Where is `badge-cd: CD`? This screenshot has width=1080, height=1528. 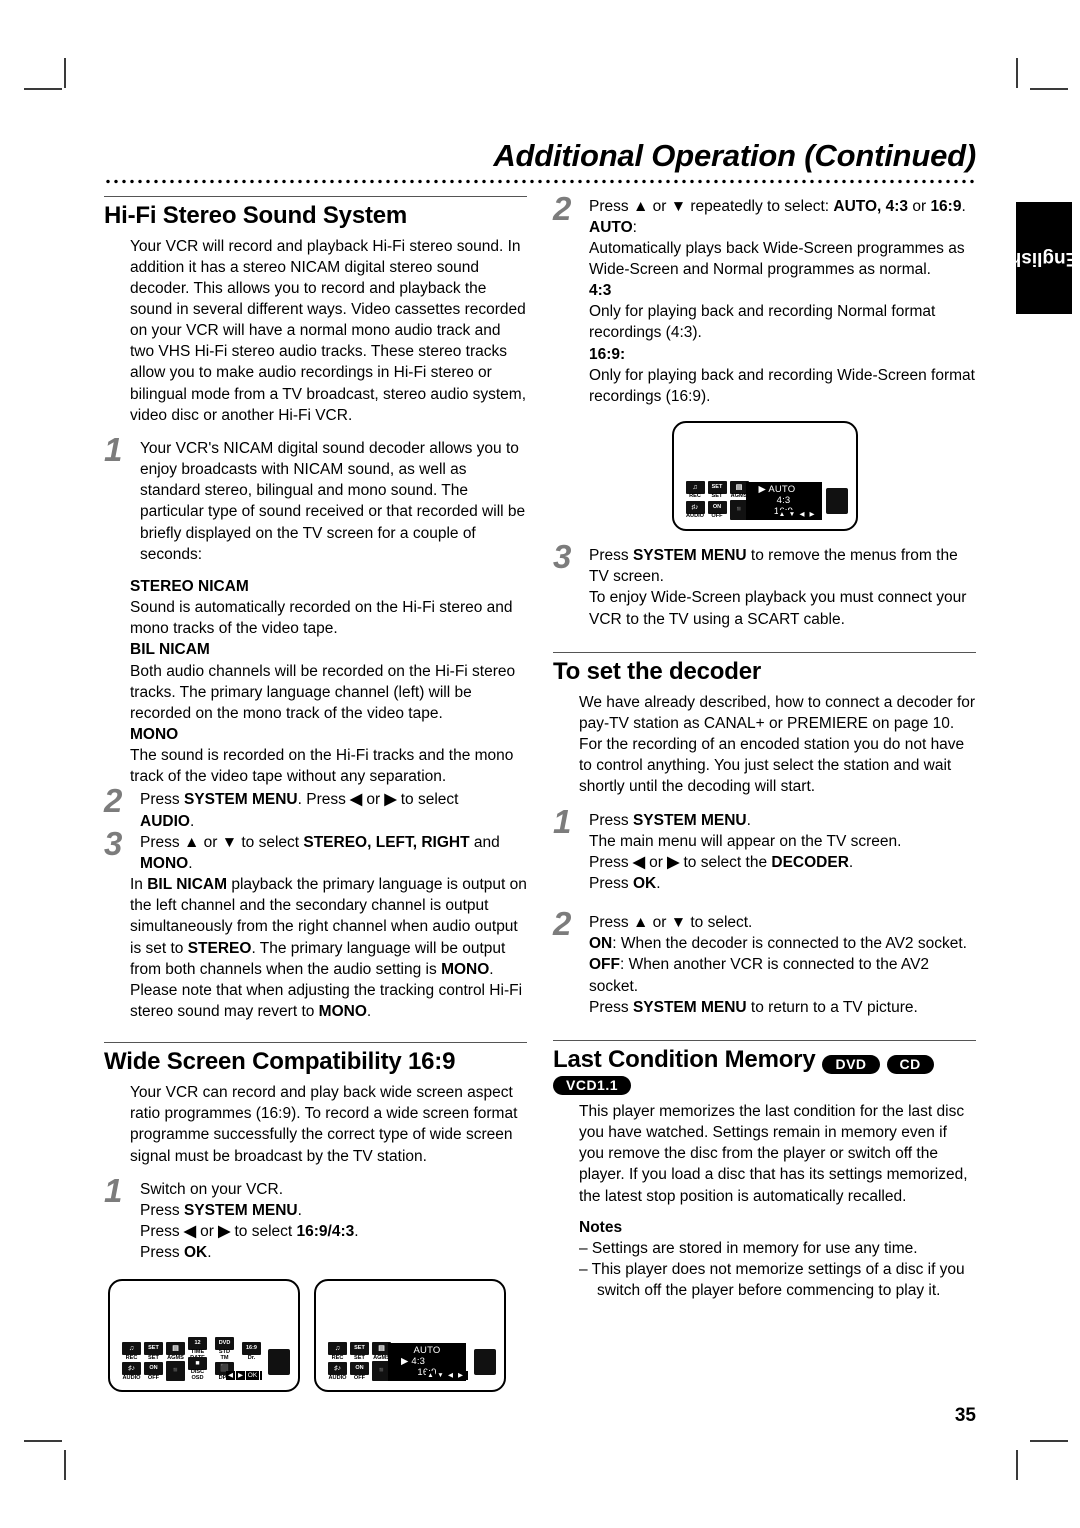 badge-cd: CD is located at coordinates (910, 1064).